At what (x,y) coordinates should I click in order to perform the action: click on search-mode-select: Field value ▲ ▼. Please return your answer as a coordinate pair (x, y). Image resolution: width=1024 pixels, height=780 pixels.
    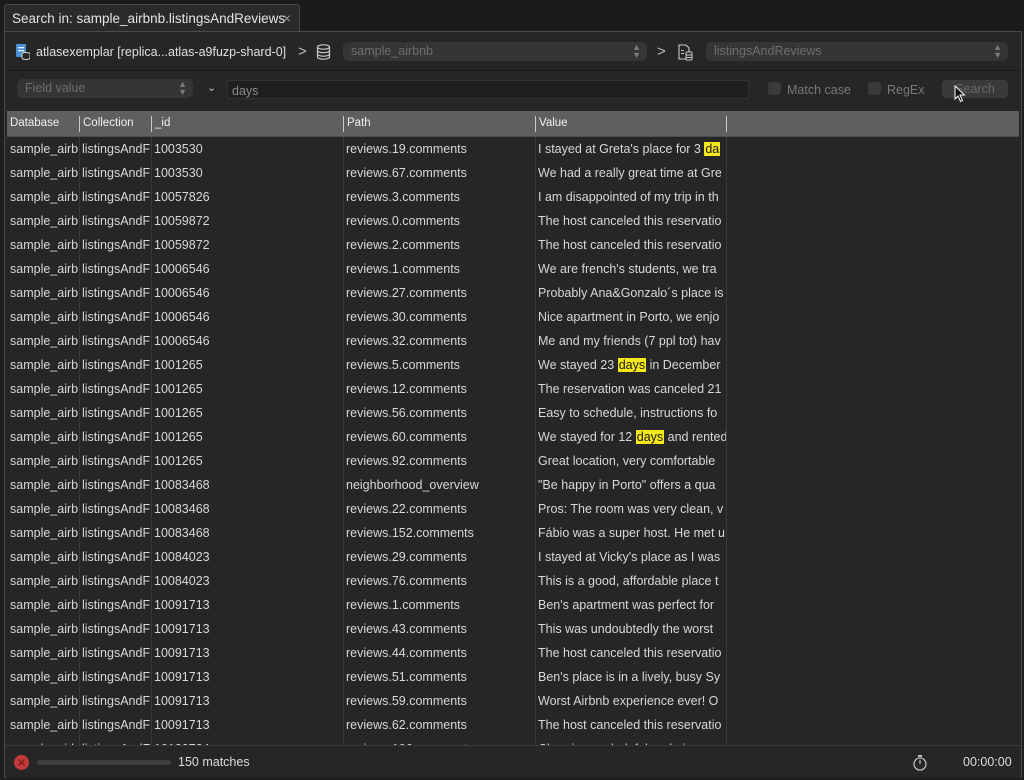
    Looking at the image, I should click on (105, 88).